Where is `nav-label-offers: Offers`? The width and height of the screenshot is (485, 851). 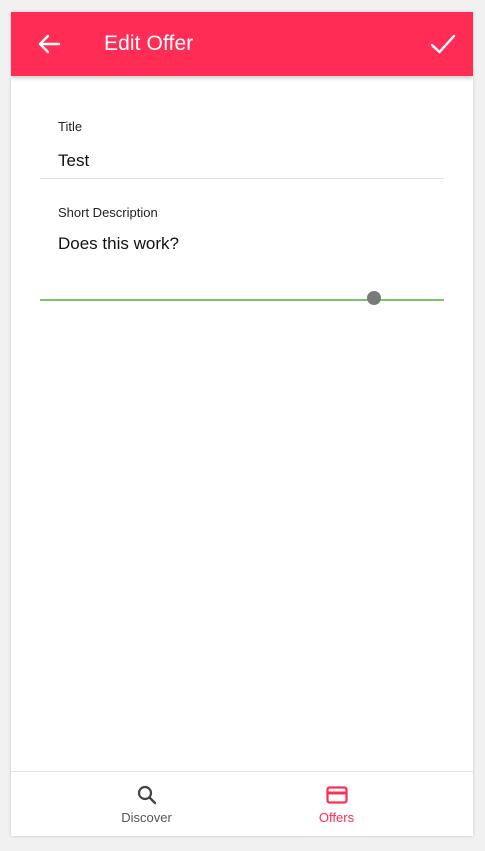
nav-label-offers: Offers is located at coordinates (336, 817).